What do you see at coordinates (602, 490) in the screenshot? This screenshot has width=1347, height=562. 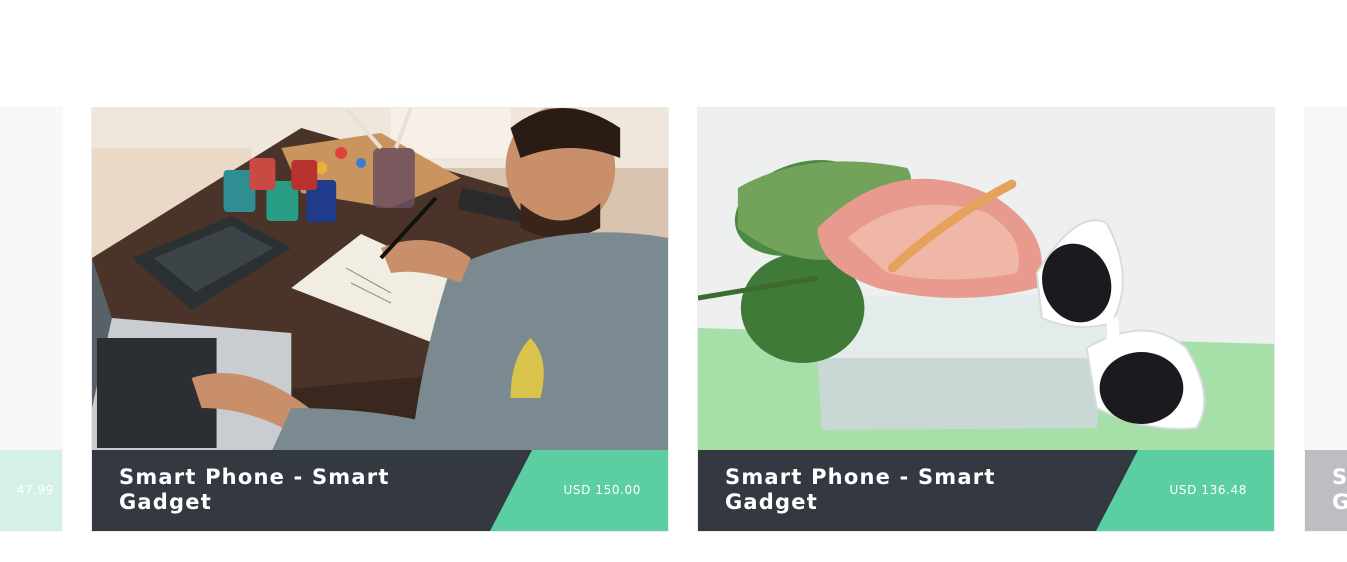 I see `product-price: USD 150.00` at bounding box center [602, 490].